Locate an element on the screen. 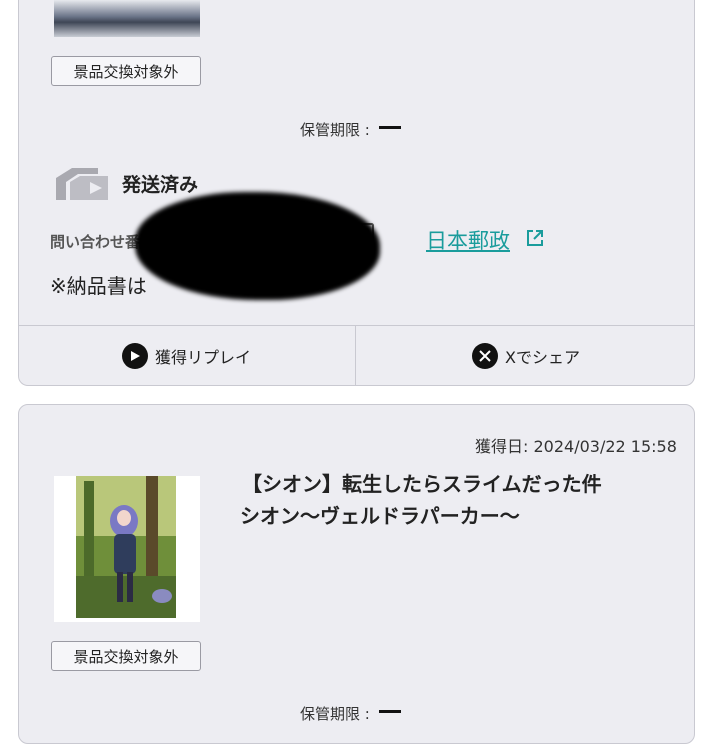  replay-label: 獲得リプレイ is located at coordinates (202, 357).